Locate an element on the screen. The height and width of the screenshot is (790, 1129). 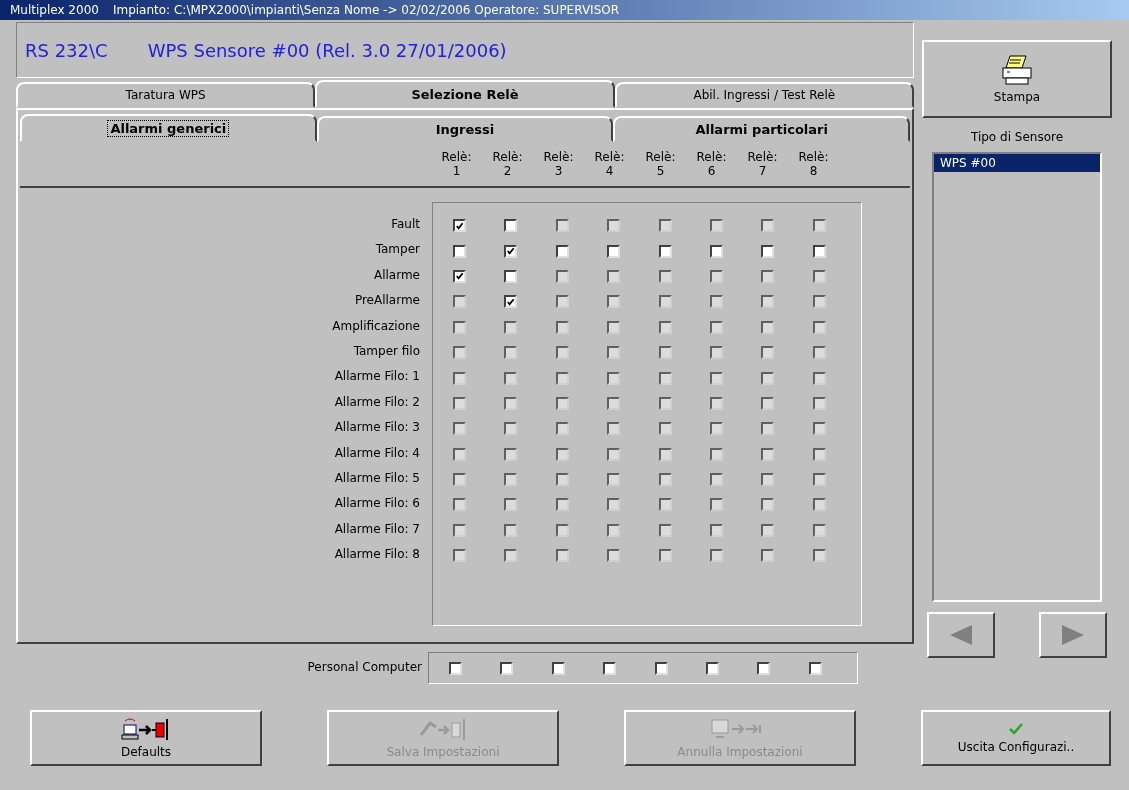
tab: Abil. Ingressi / Test Relè is located at coordinates (764, 95).